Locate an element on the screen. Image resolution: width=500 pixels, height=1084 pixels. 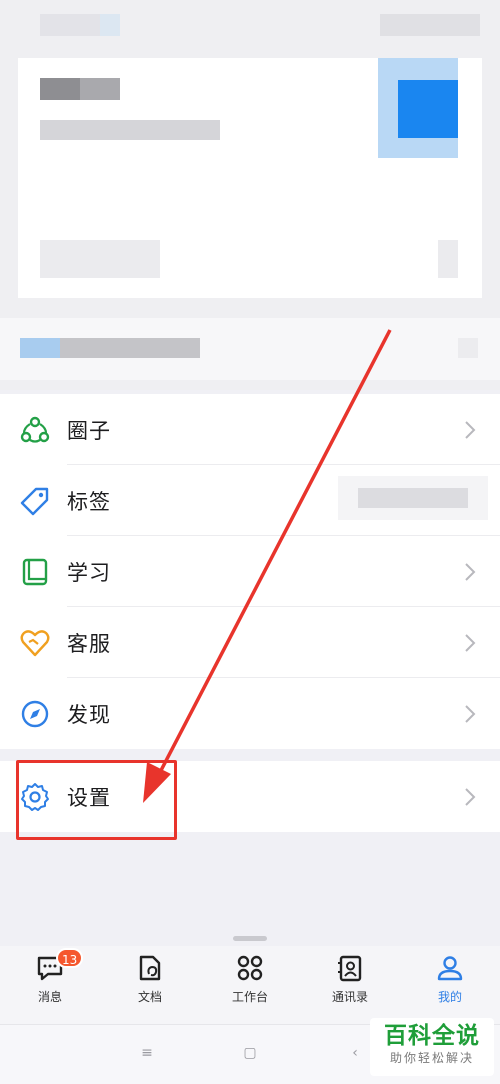
blurred-id is located at coordinates (130, 130).